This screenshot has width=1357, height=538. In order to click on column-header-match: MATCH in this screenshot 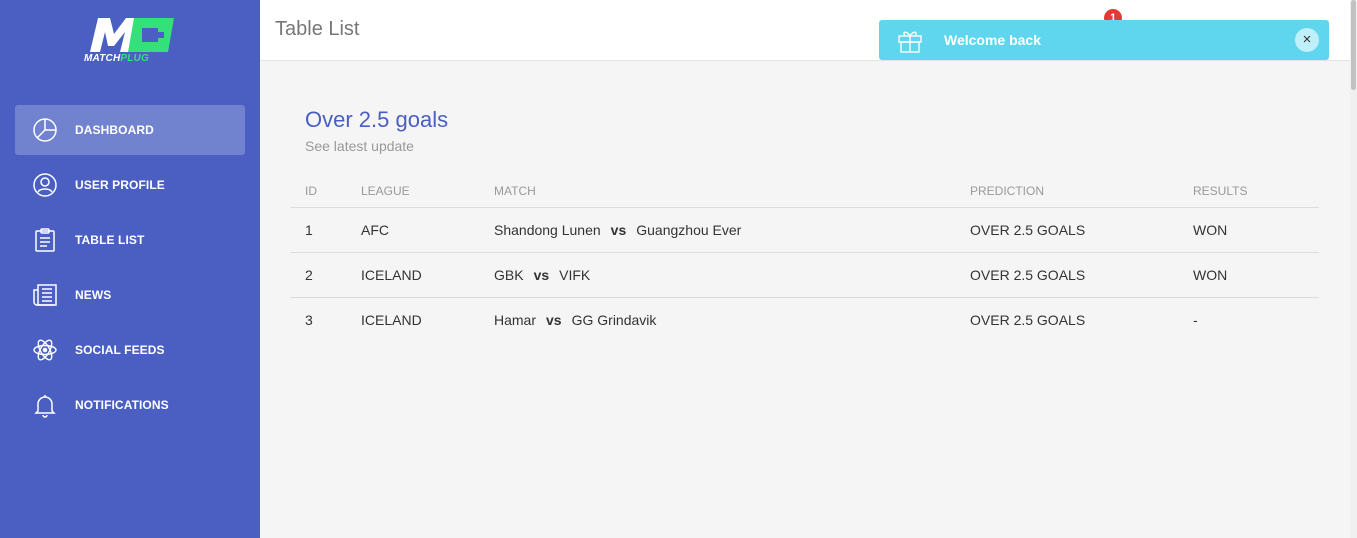, I will do `click(515, 191)`.